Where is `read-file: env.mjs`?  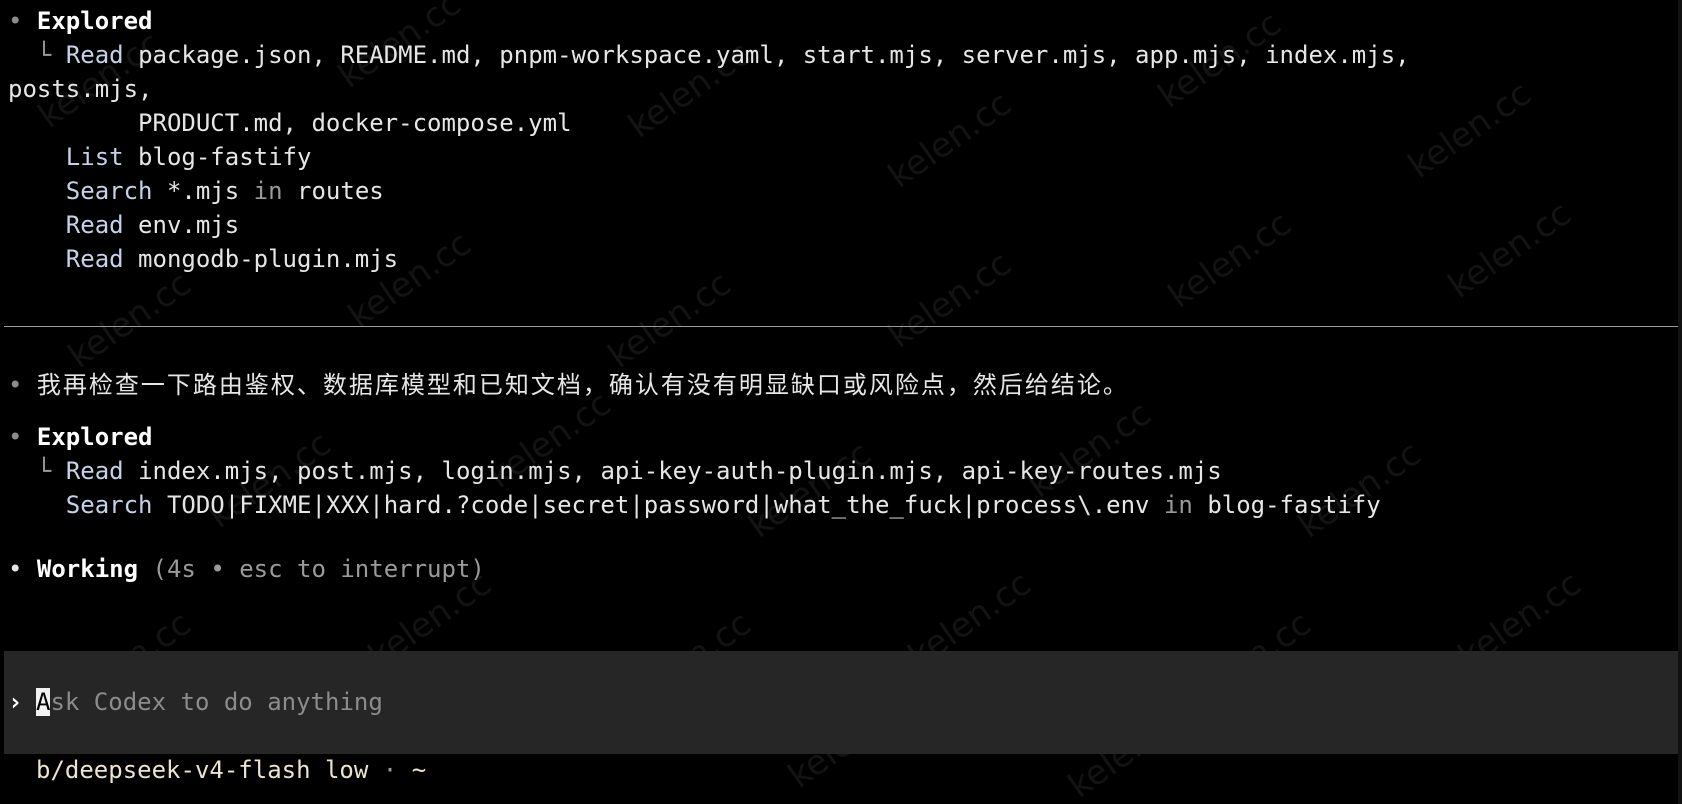 read-file: env.mjs is located at coordinates (189, 225).